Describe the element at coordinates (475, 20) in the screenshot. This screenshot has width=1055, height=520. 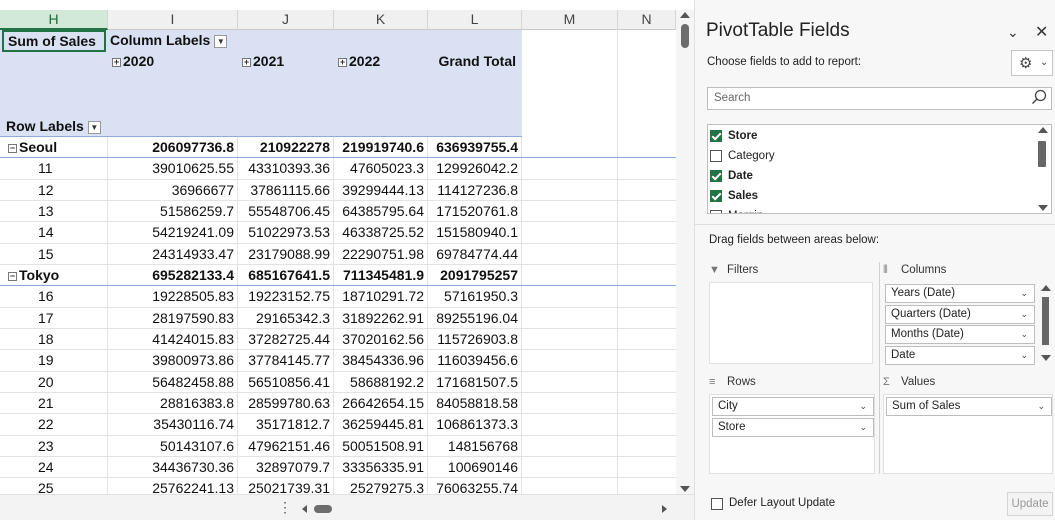
I see `column-header: L` at that location.